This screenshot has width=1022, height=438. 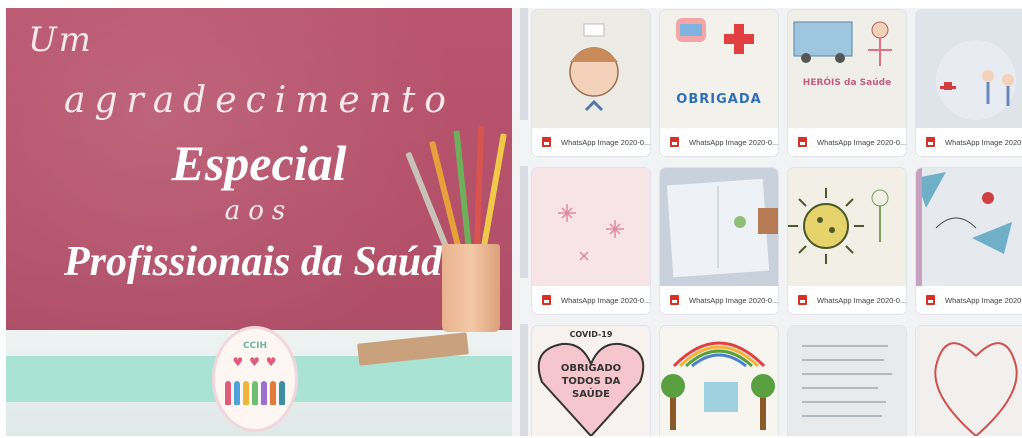 I want to click on pencil-pot-illustration, so click(x=471, y=288).